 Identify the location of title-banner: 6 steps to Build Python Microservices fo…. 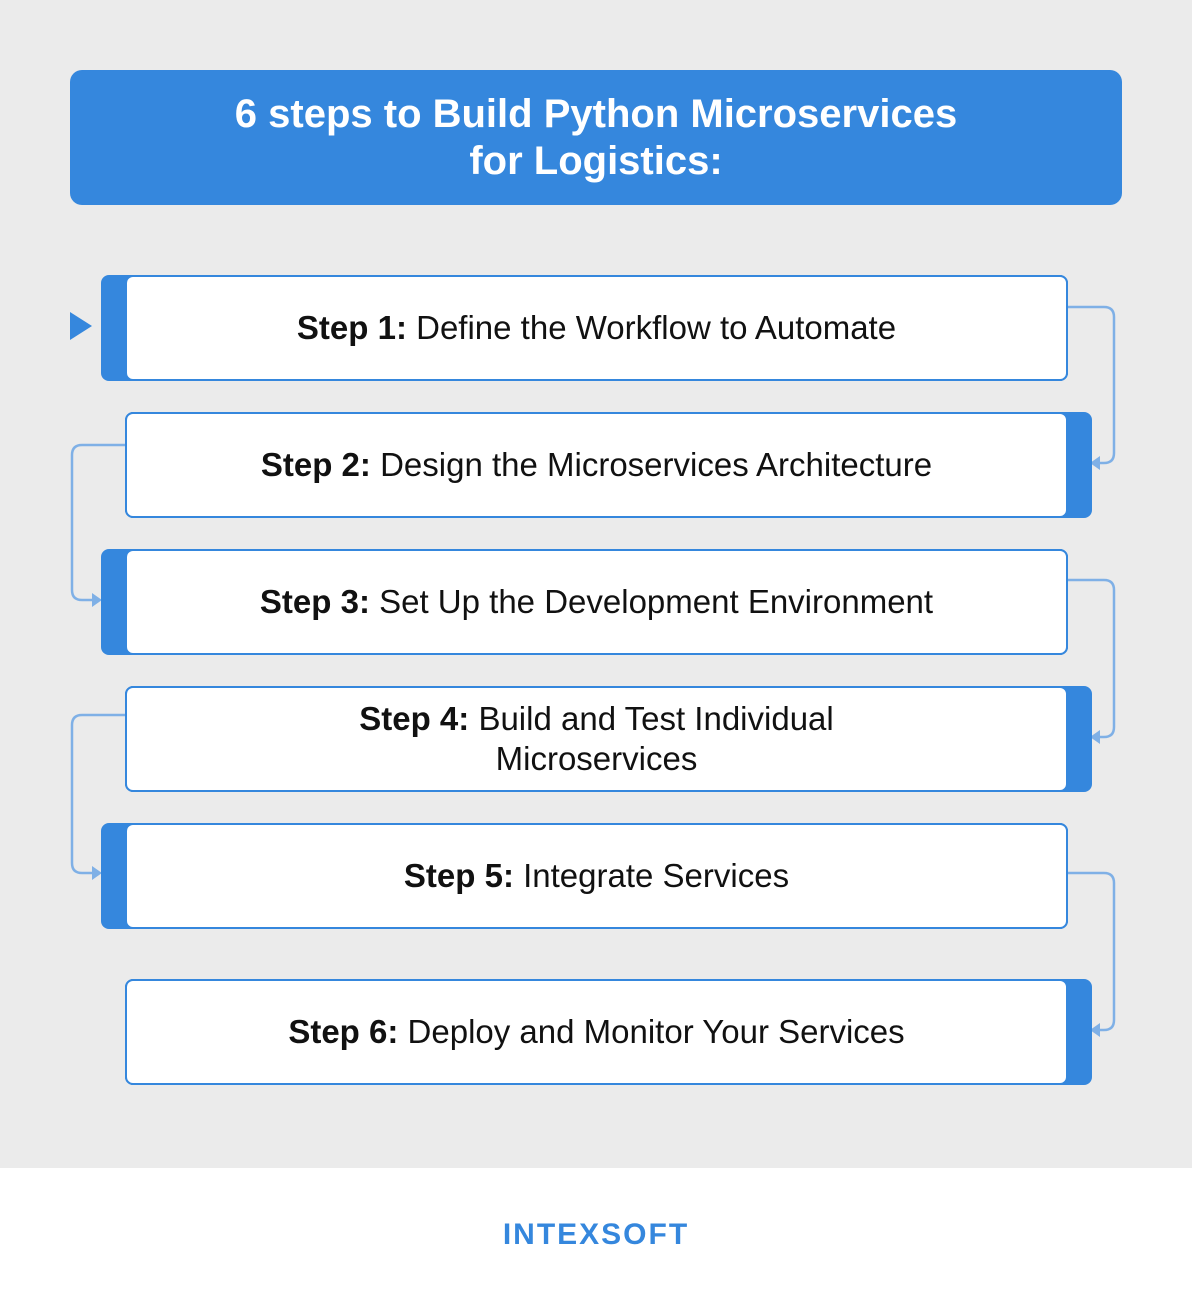
(596, 137).